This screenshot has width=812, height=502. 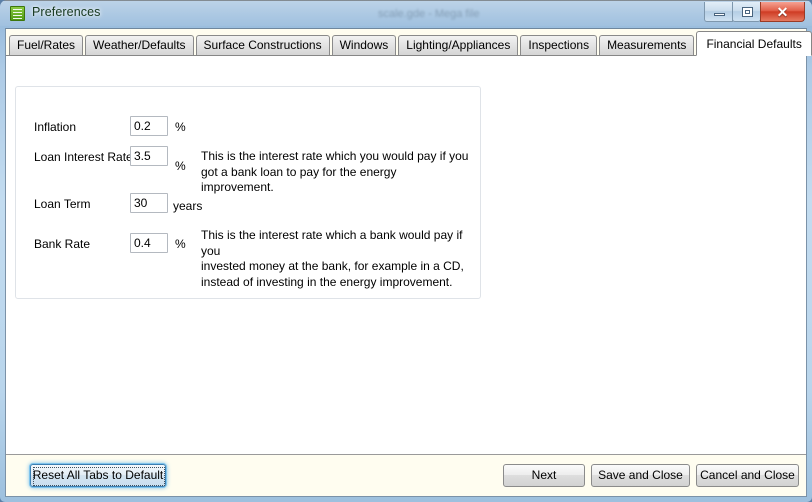 What do you see at coordinates (180, 244) in the screenshot?
I see `bank-rate-unit: %` at bounding box center [180, 244].